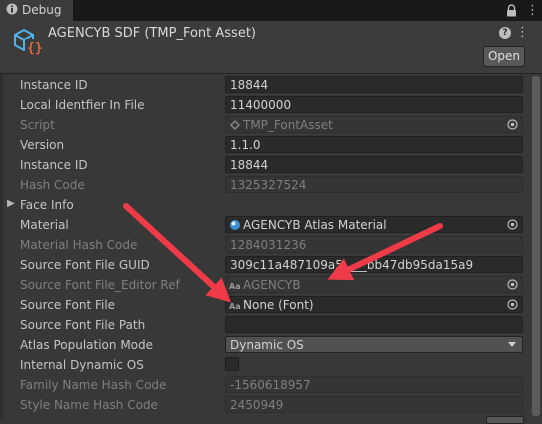 The height and width of the screenshot is (424, 542). I want to click on property-row-material-hash-code: Material Hash Code 1284031236, so click(264, 245).